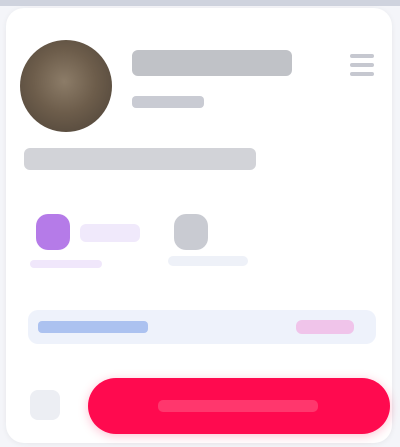 The height and width of the screenshot is (447, 400). Describe the element at coordinates (53, 232) in the screenshot. I see `purple-badge-icon` at that location.